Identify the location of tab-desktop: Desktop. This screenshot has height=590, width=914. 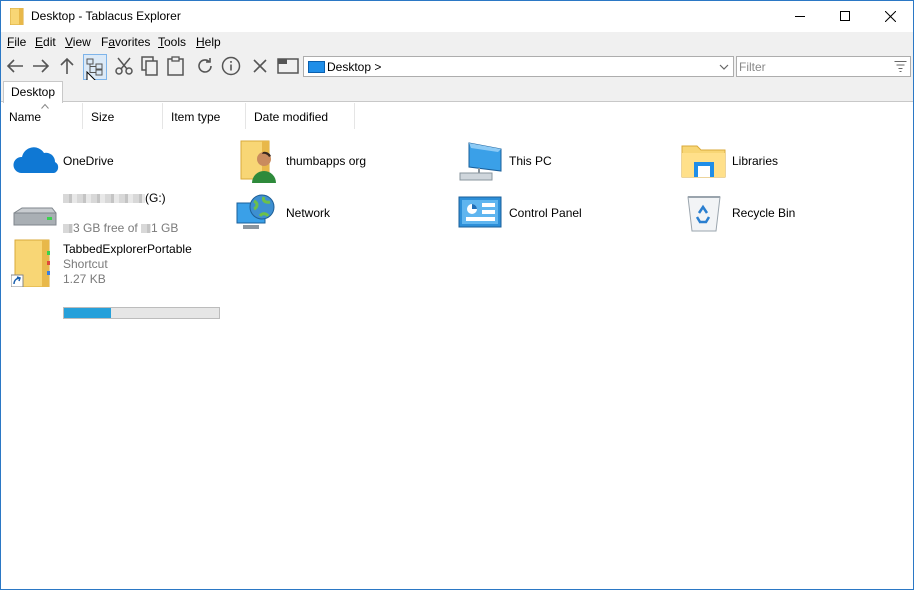
(33, 92).